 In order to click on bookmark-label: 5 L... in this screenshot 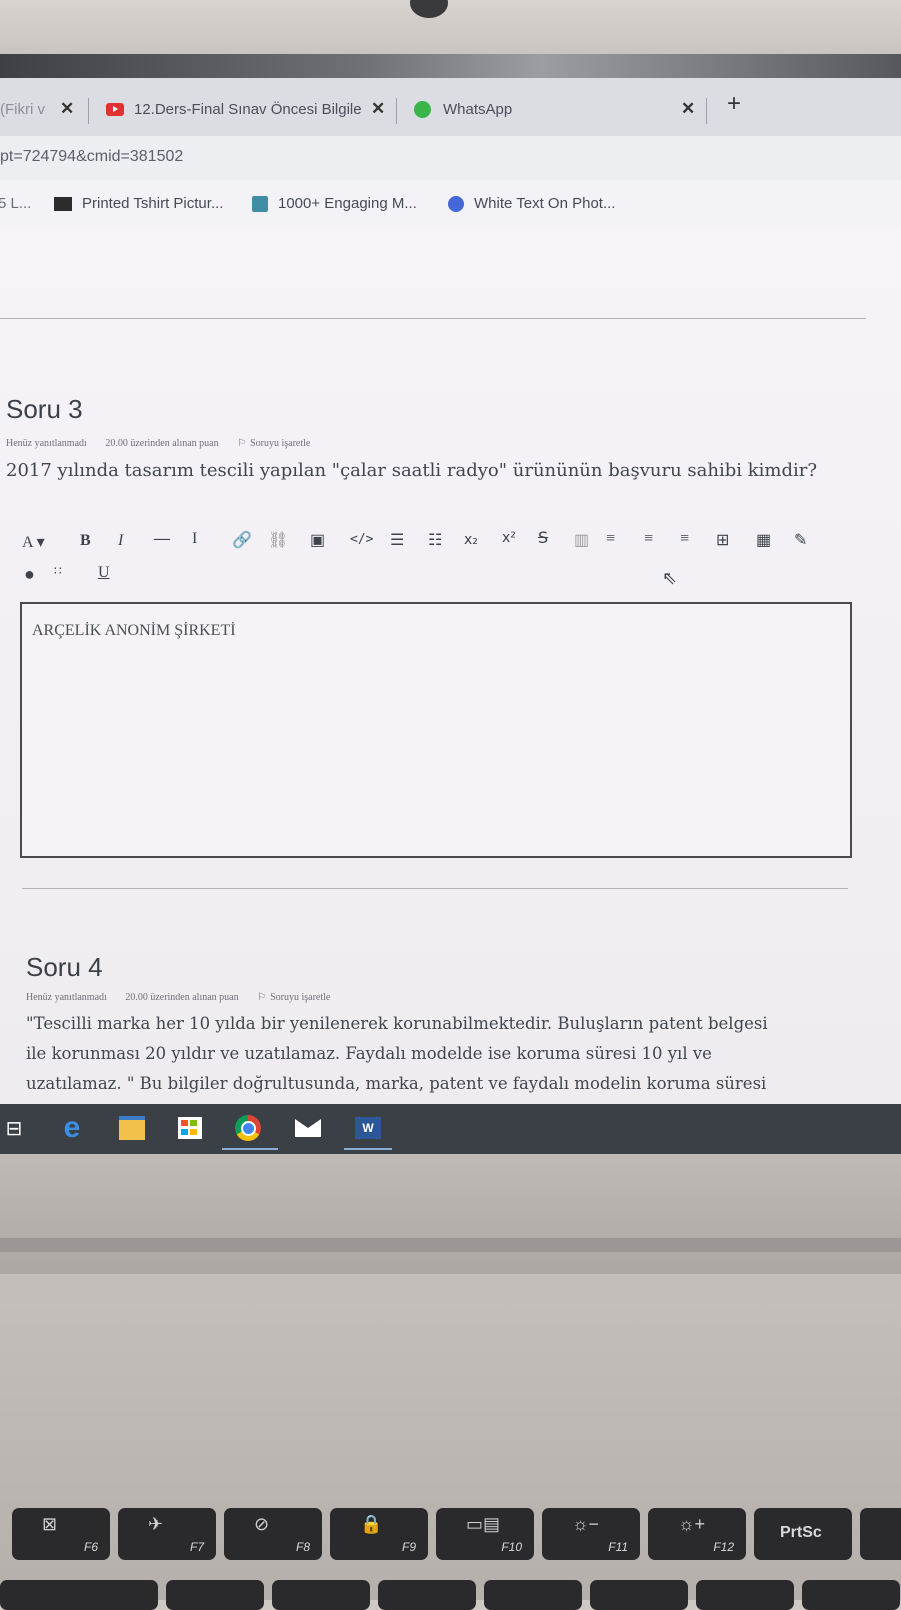, I will do `click(16, 203)`.